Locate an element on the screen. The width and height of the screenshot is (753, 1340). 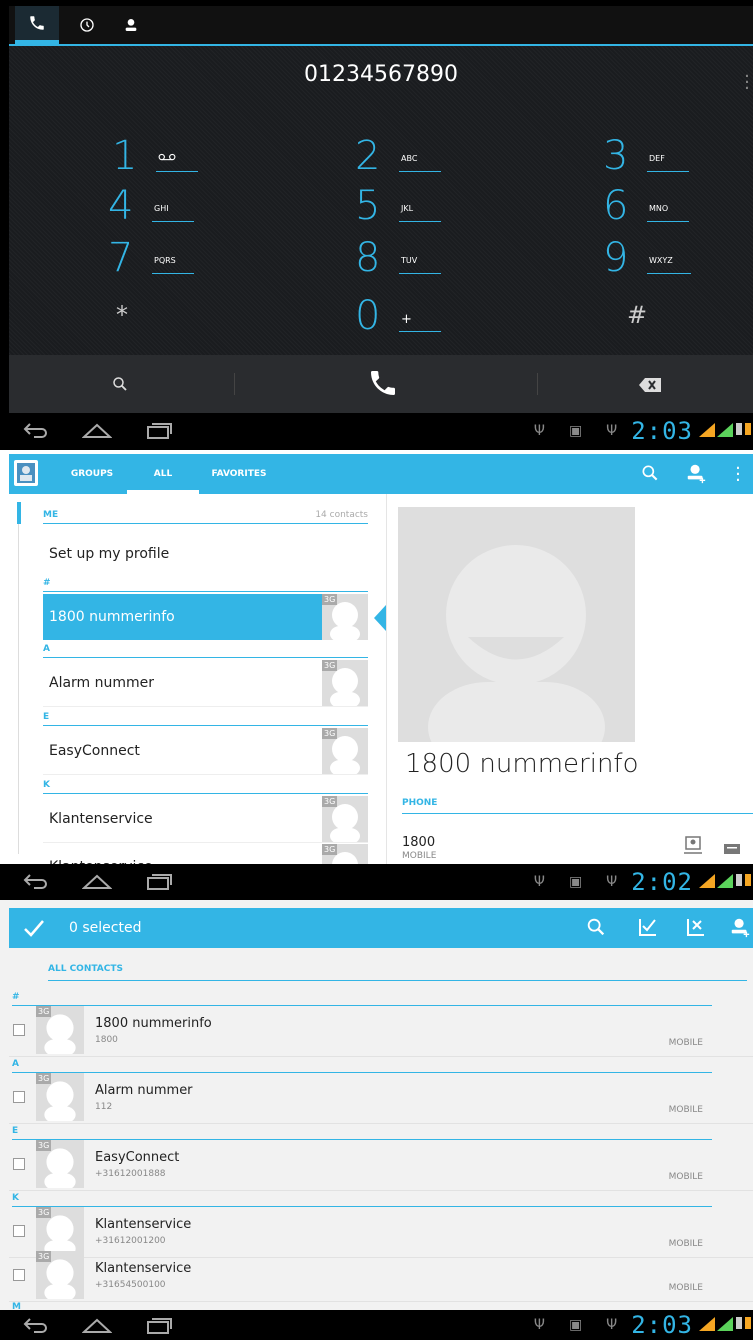
phone-type: MOBILE is located at coordinates (419, 856).